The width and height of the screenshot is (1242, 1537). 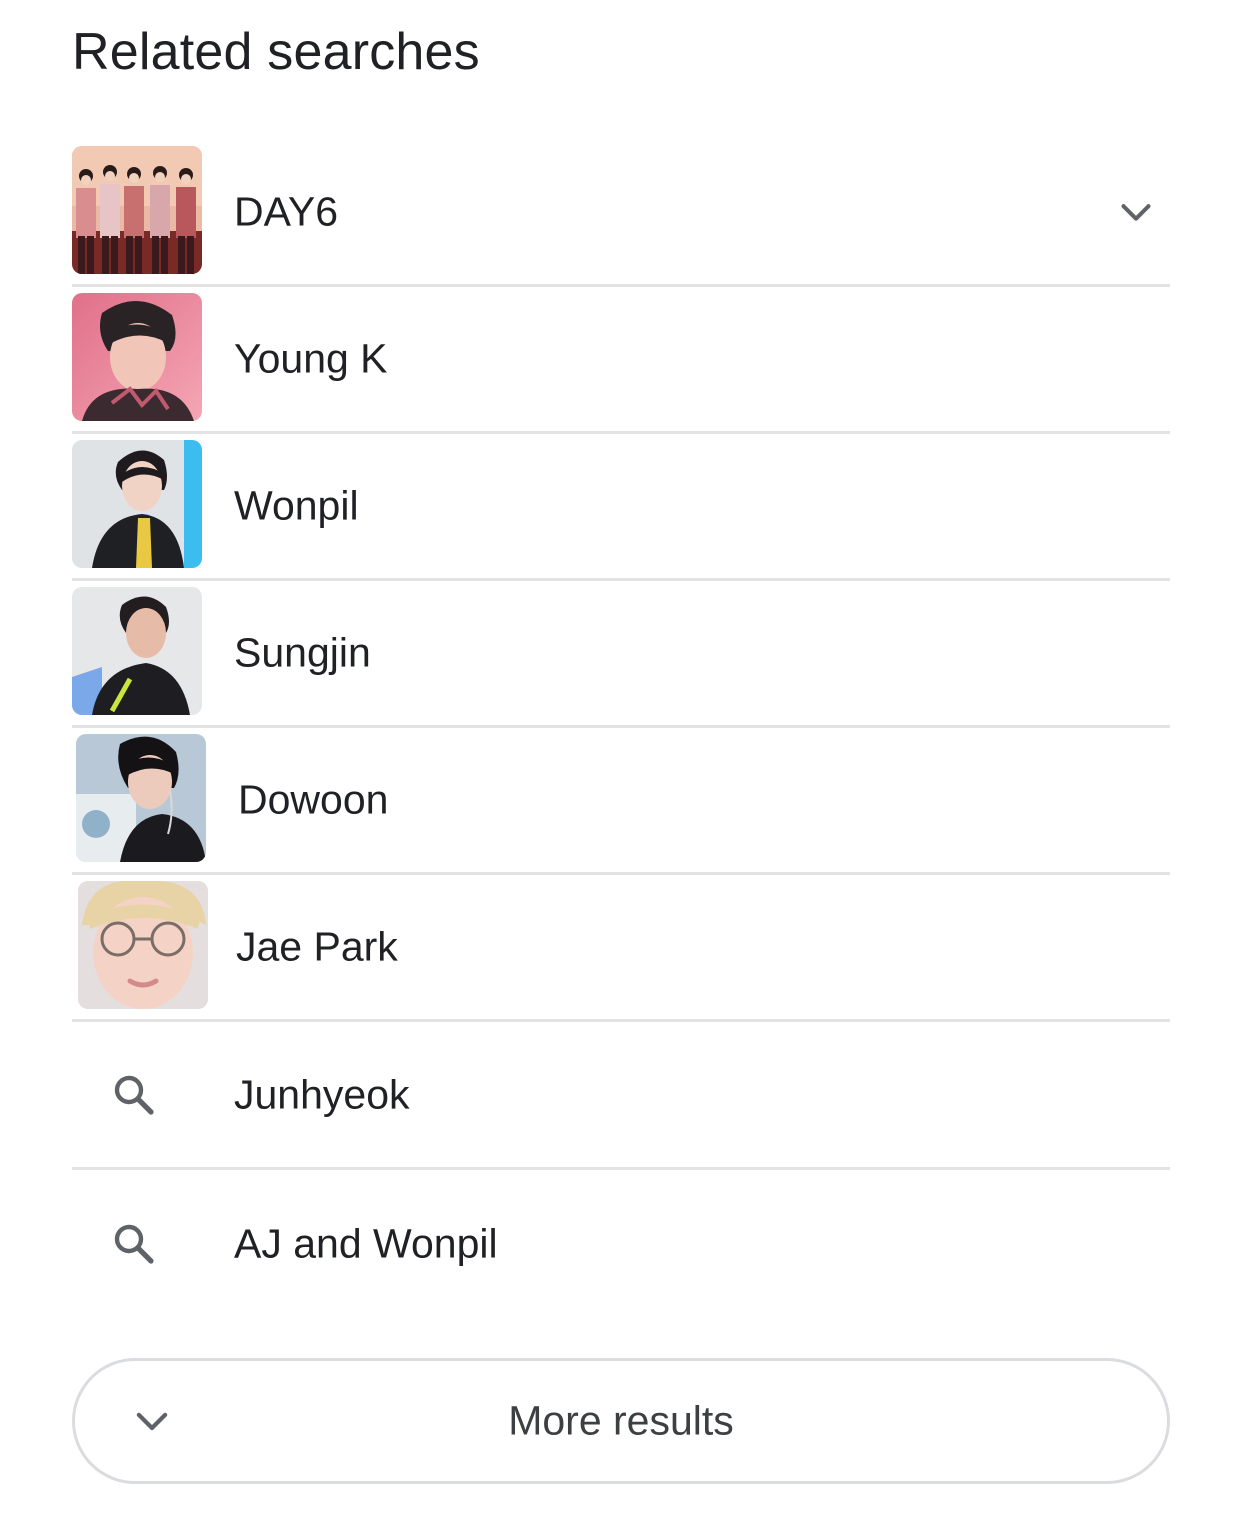 I want to click on more-results-label: More results, so click(x=621, y=1420).